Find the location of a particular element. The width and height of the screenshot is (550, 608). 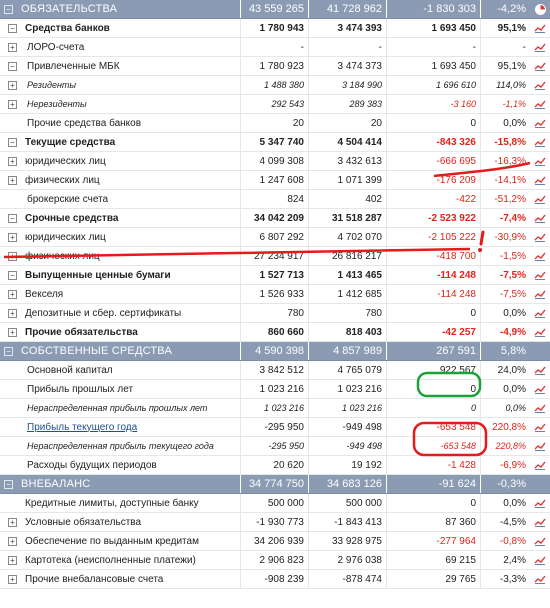

change-abs-cell: -422 is located at coordinates (433, 199).